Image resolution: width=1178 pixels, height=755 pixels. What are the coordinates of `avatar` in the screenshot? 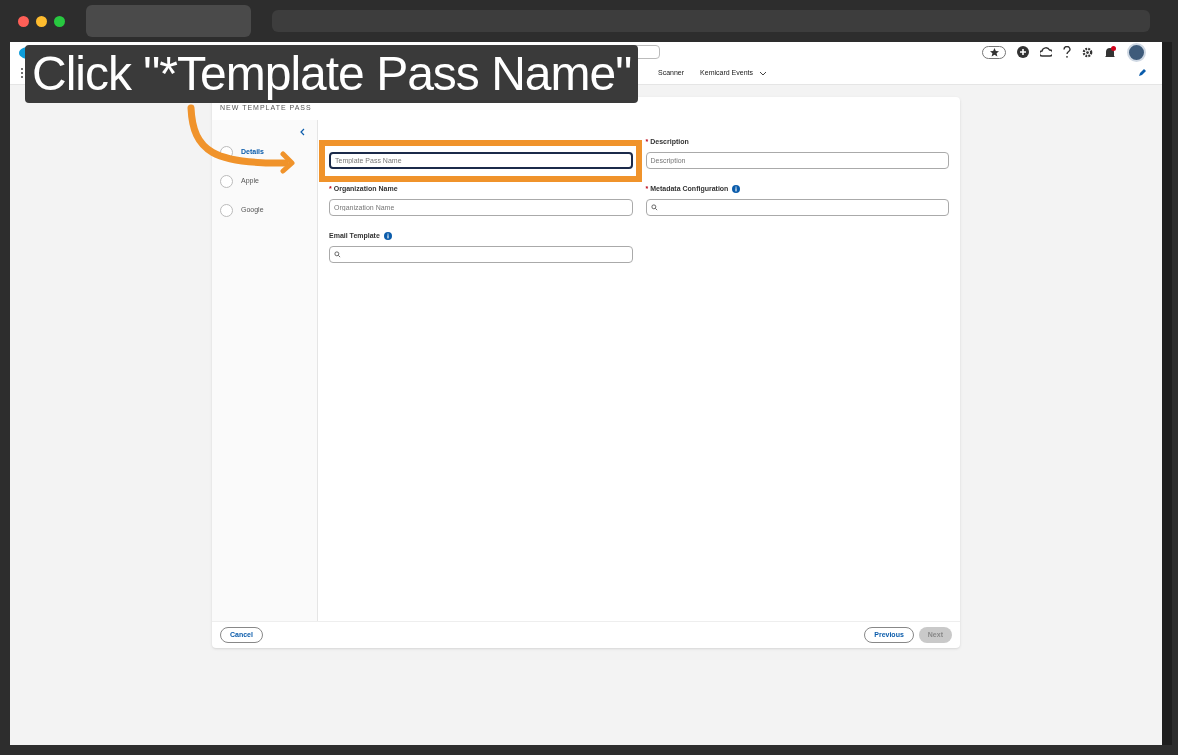 It's located at (1136, 52).